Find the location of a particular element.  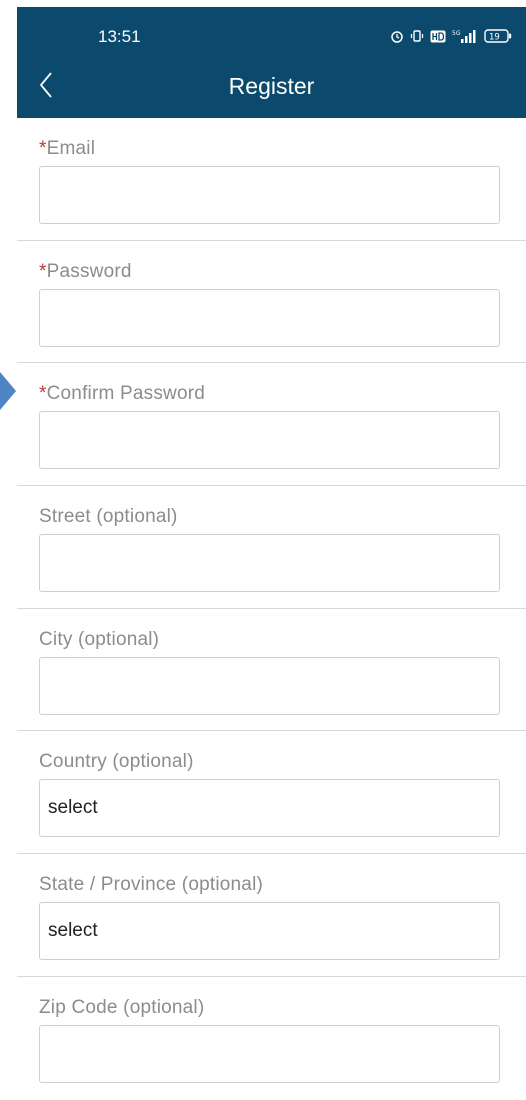

confirm-password-label: *Confirm Password is located at coordinates (122, 394).